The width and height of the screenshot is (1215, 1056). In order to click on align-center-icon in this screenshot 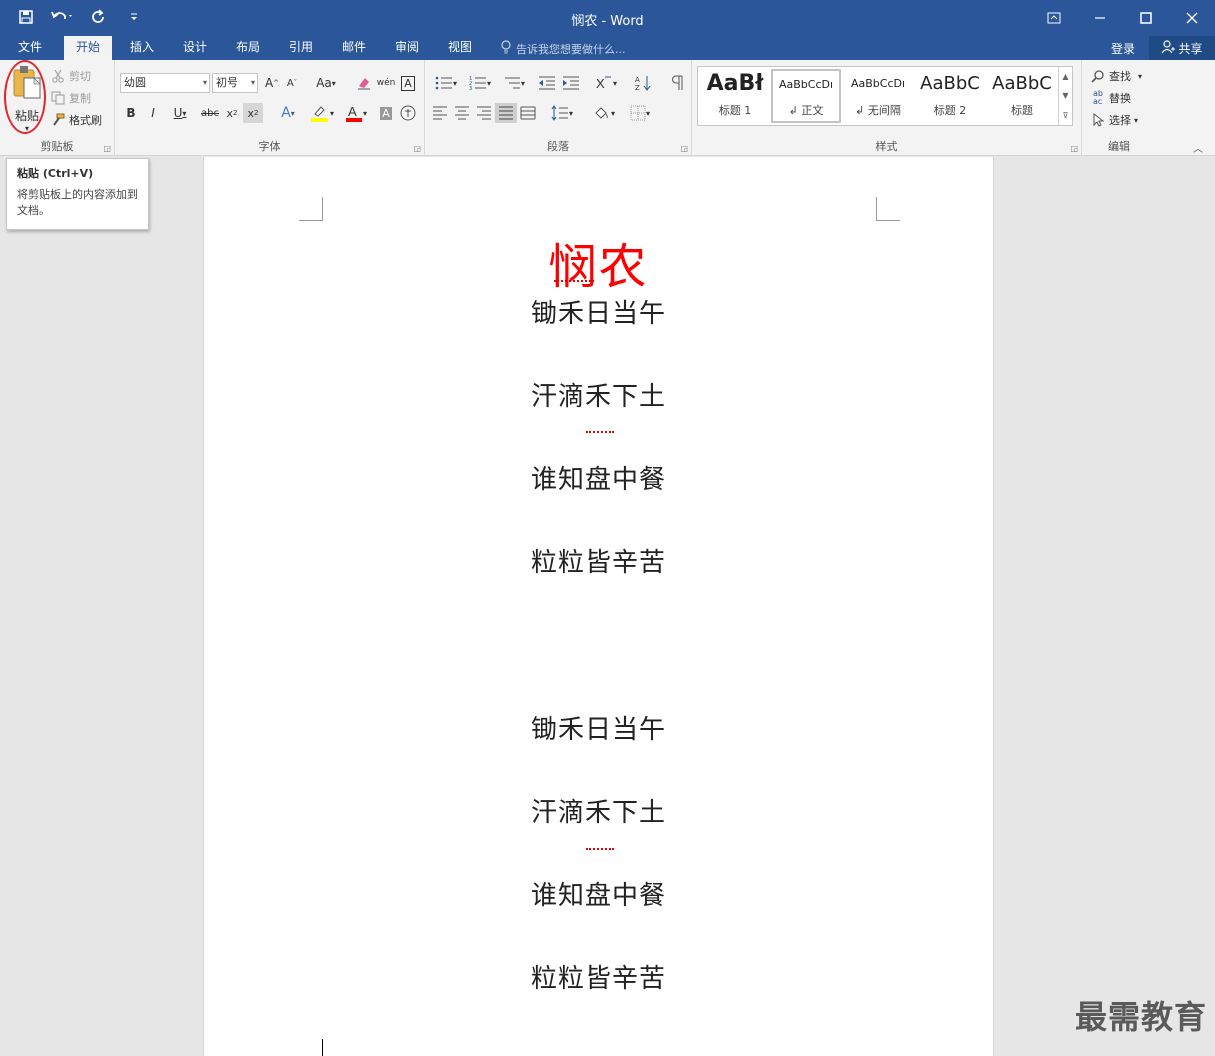, I will do `click(462, 113)`.